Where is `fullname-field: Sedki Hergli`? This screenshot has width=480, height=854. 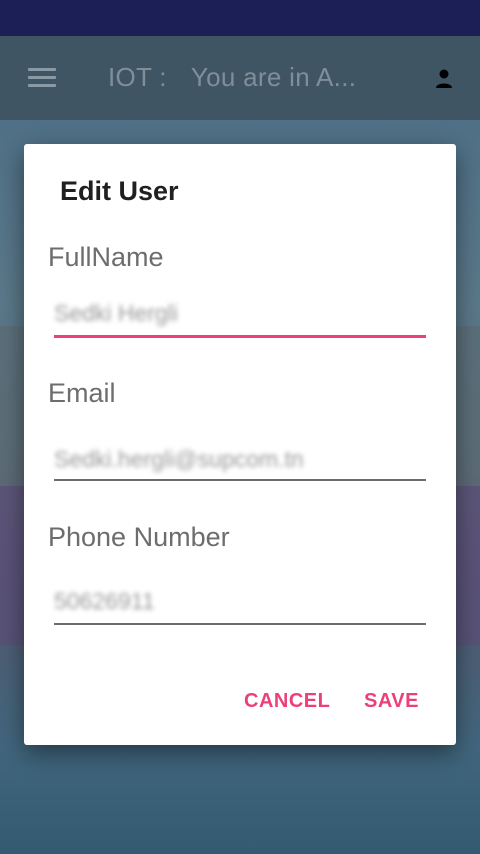
fullname-field: Sedki Hergli is located at coordinates (116, 313).